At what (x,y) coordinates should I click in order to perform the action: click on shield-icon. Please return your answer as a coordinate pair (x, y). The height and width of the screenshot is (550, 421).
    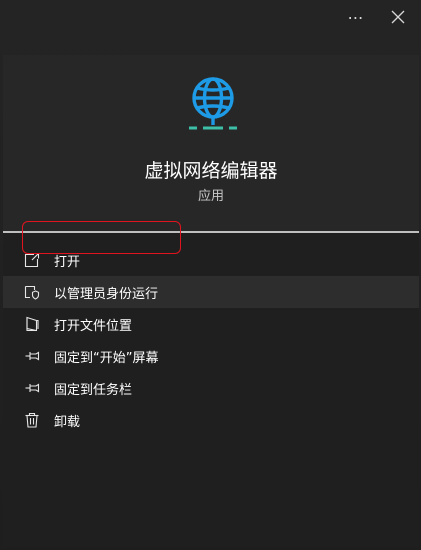
    Looking at the image, I should click on (32, 292).